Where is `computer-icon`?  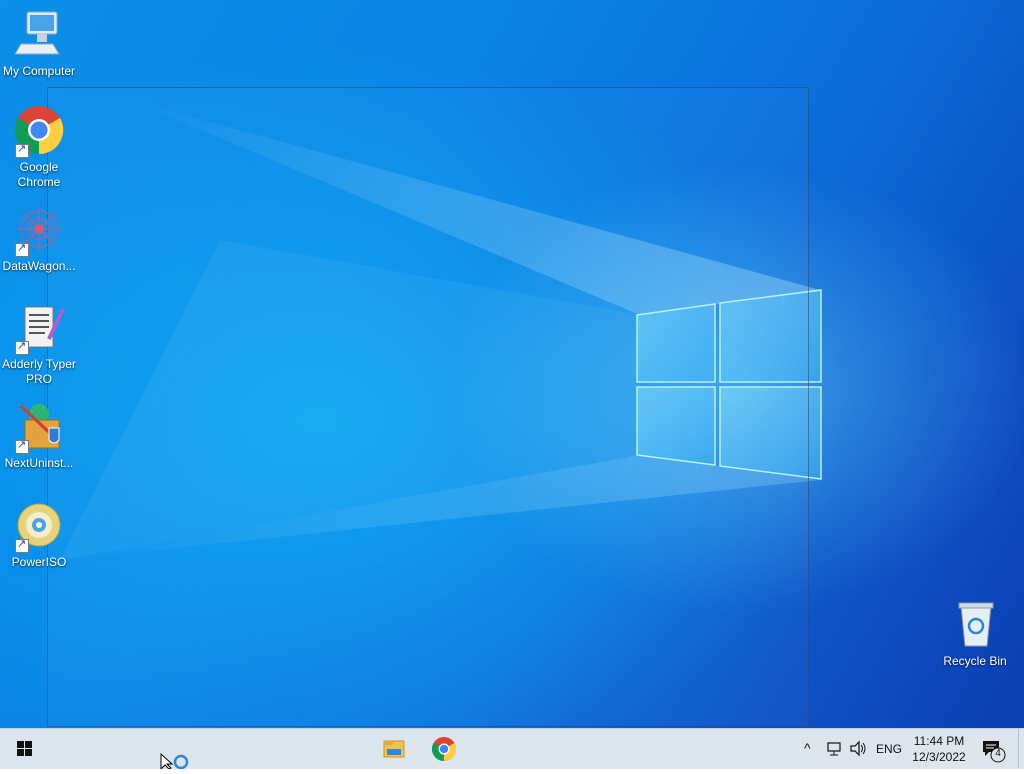
computer-icon is located at coordinates (39, 36).